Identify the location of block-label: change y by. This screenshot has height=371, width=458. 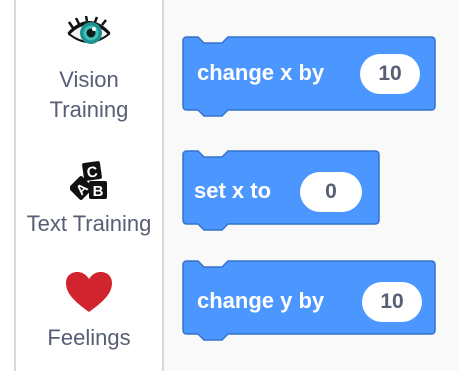
(261, 300).